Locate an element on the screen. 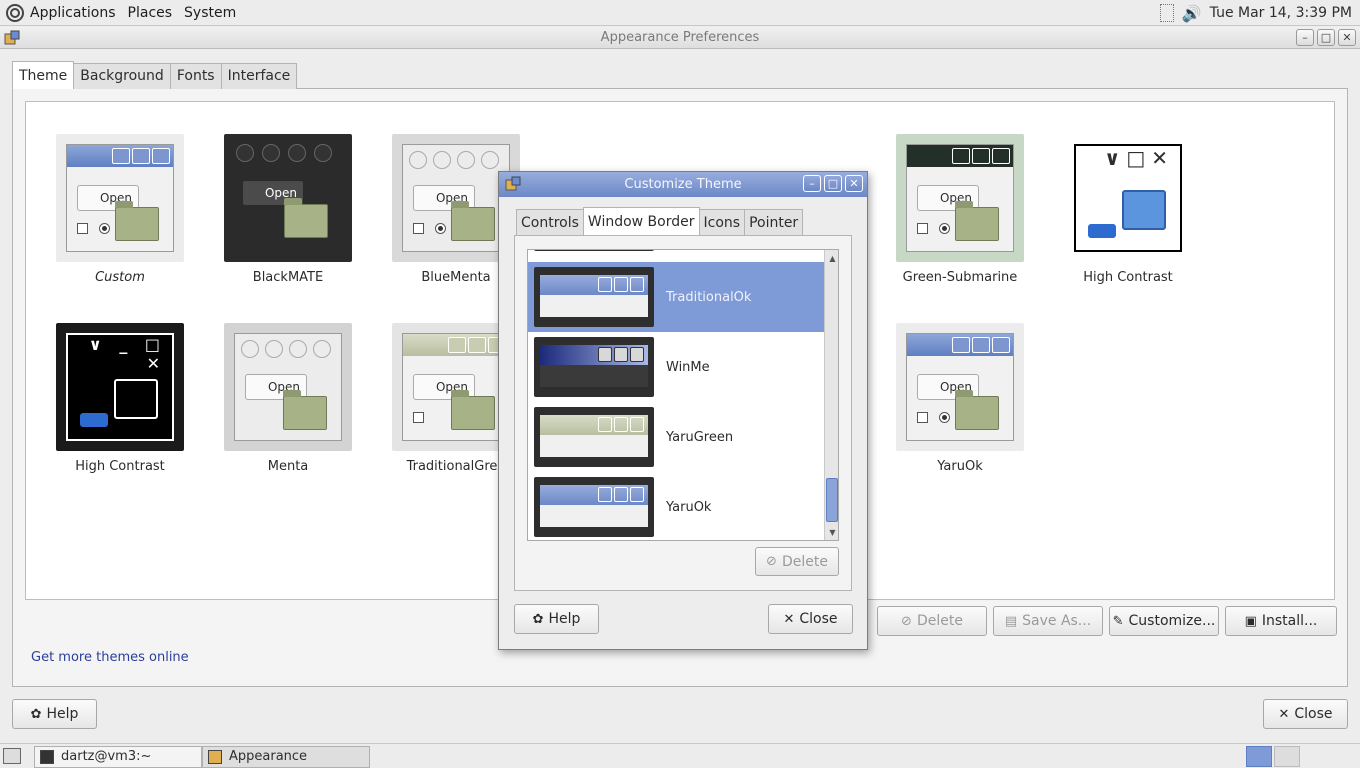  places-menu: Places is located at coordinates (150, 13).